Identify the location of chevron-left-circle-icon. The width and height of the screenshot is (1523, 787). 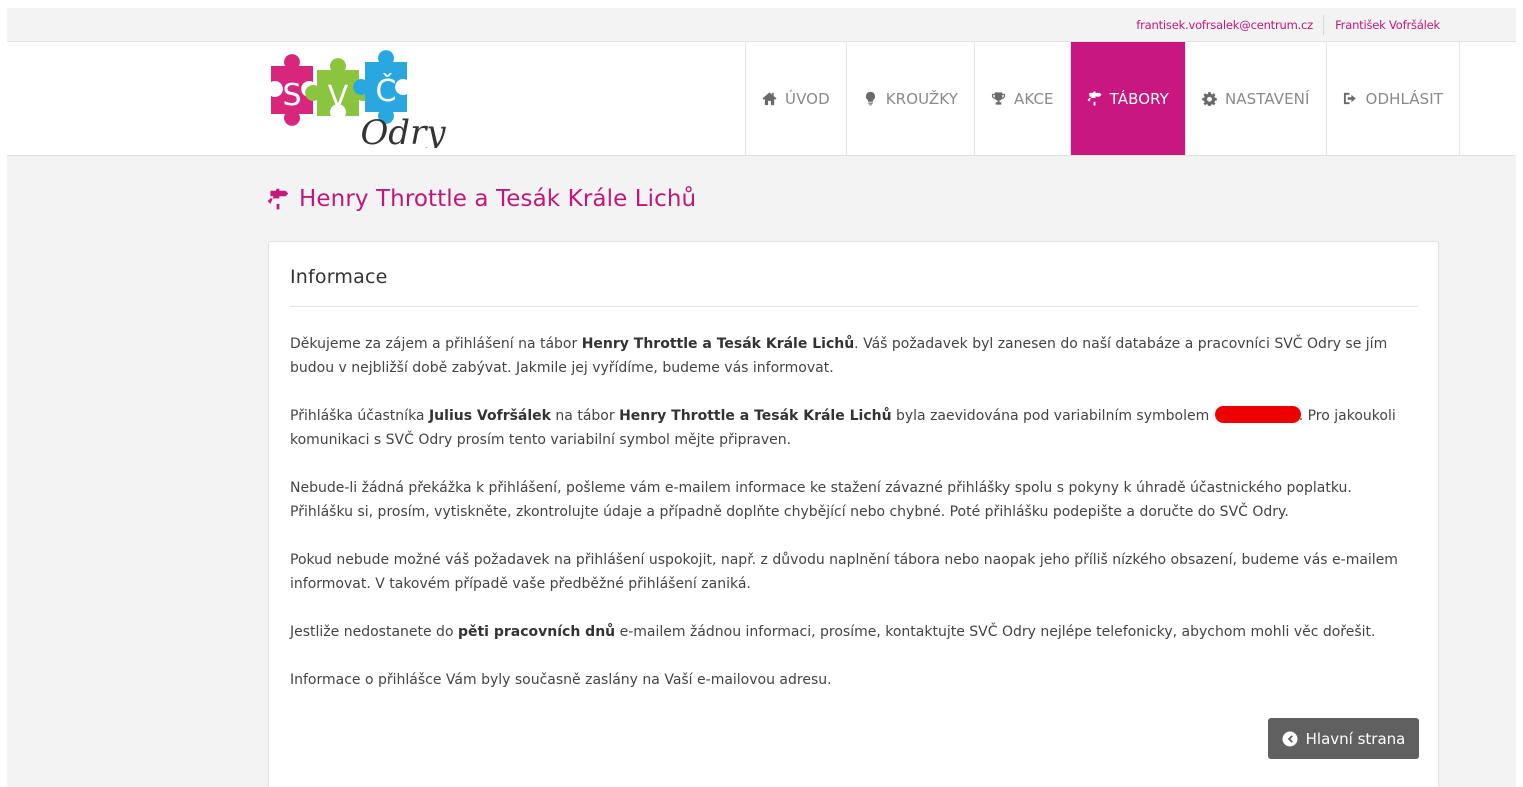
(1290, 738).